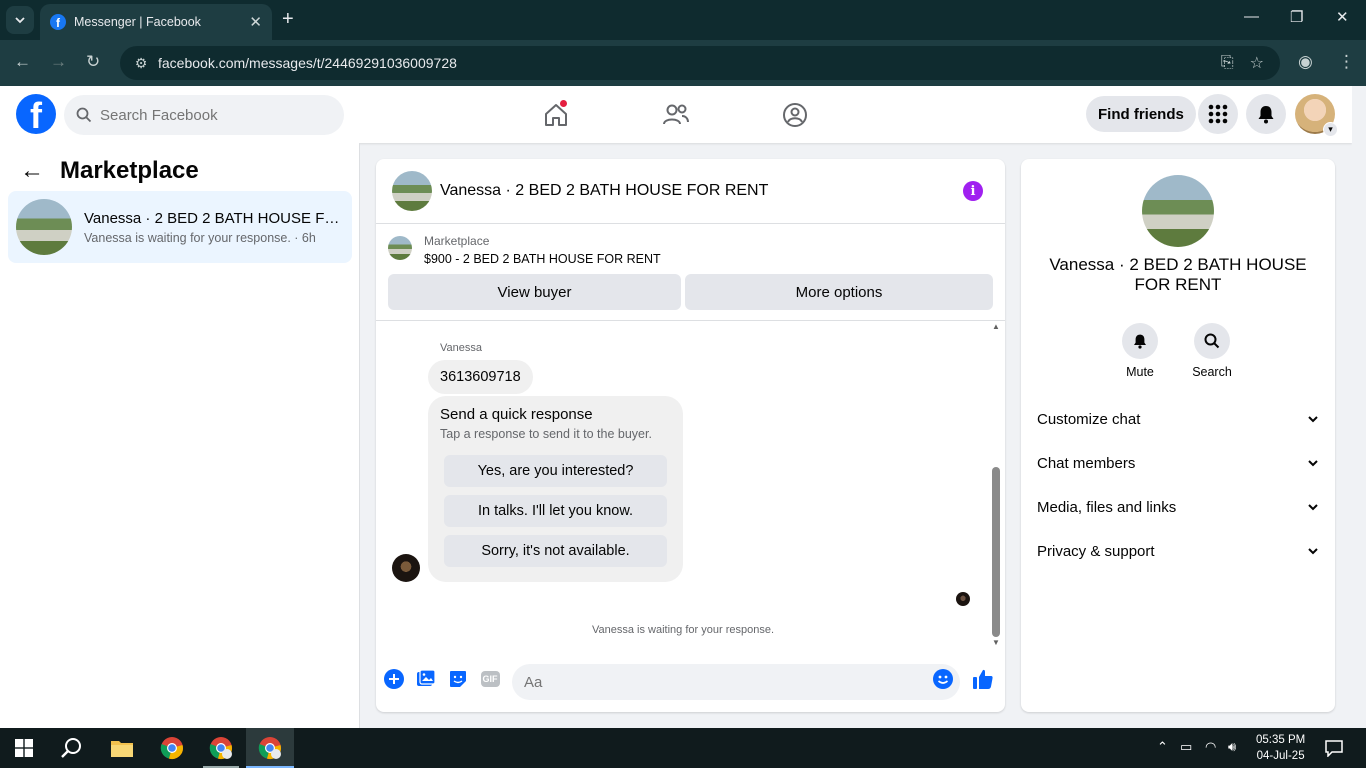 The width and height of the screenshot is (1366, 768). What do you see at coordinates (555, 511) in the screenshot?
I see `quick-response-option: In talks. I'll let you know.` at bounding box center [555, 511].